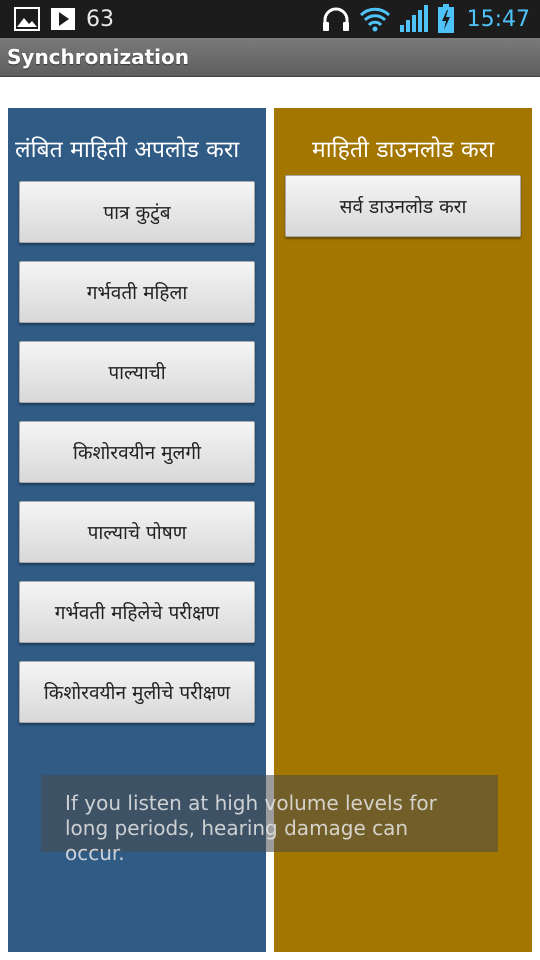  Describe the element at coordinates (27, 19) in the screenshot. I see `image-icon` at that location.